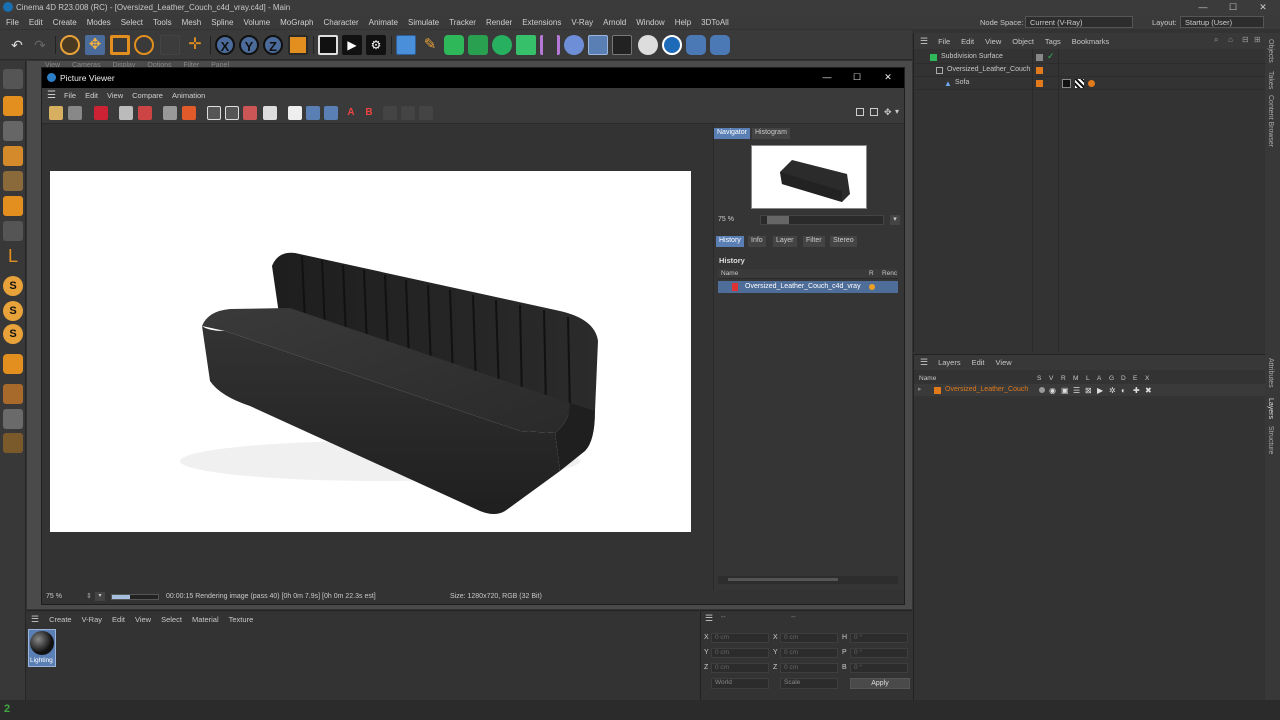 The width and height of the screenshot is (1280, 720). What do you see at coordinates (91, 95) in the screenshot?
I see `pv-menu-edit: Edit` at bounding box center [91, 95].